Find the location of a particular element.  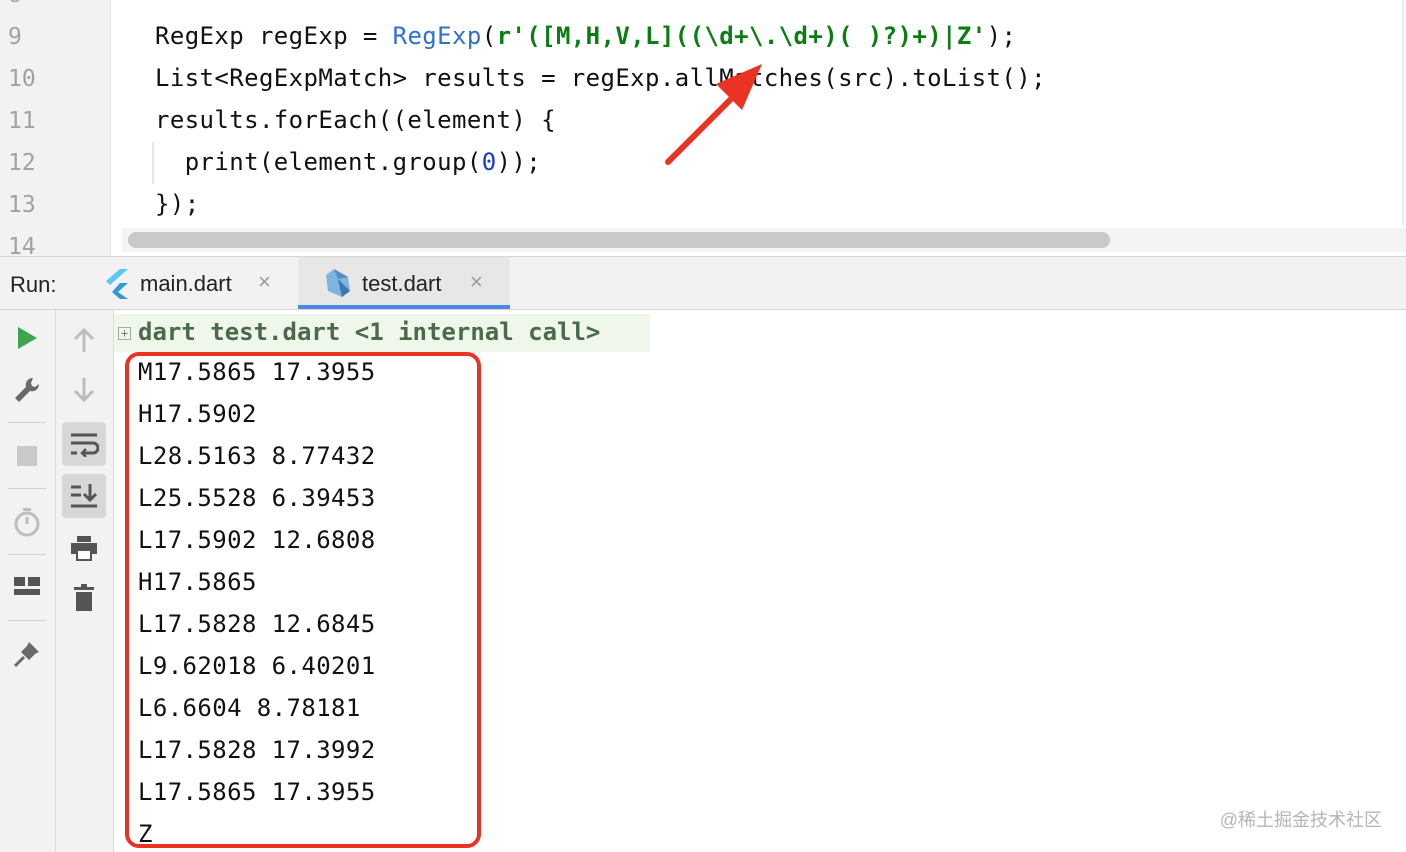

tab-main-dart: main.dart × is located at coordinates (198, 283).